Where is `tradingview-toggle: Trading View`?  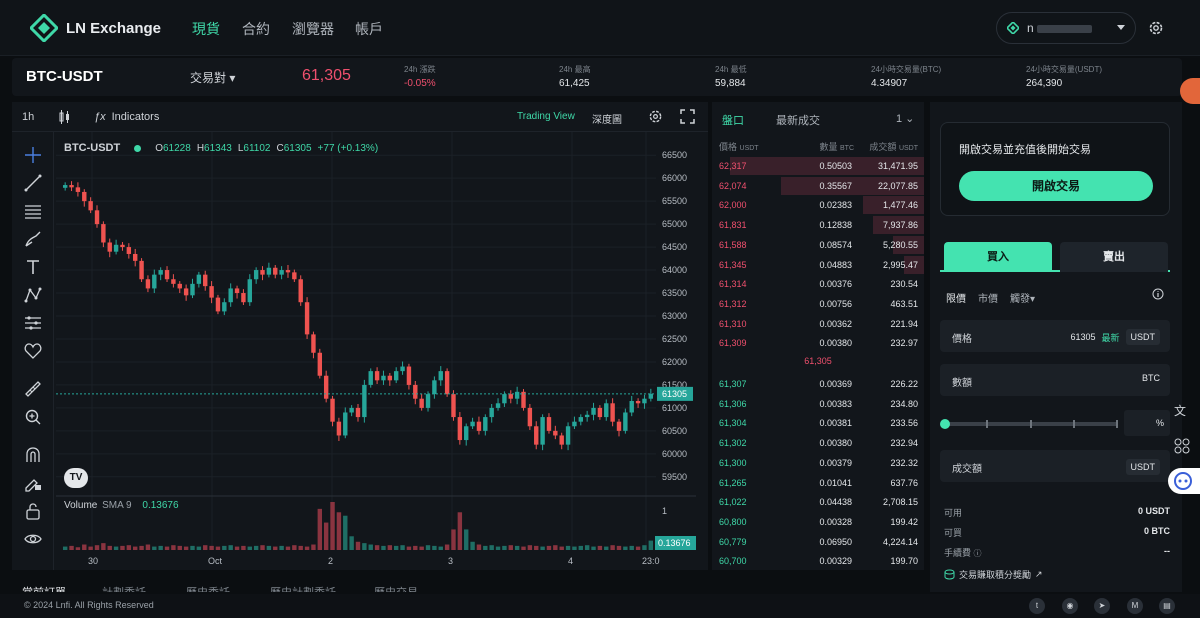
tradingview-toggle: Trading View is located at coordinates (546, 116).